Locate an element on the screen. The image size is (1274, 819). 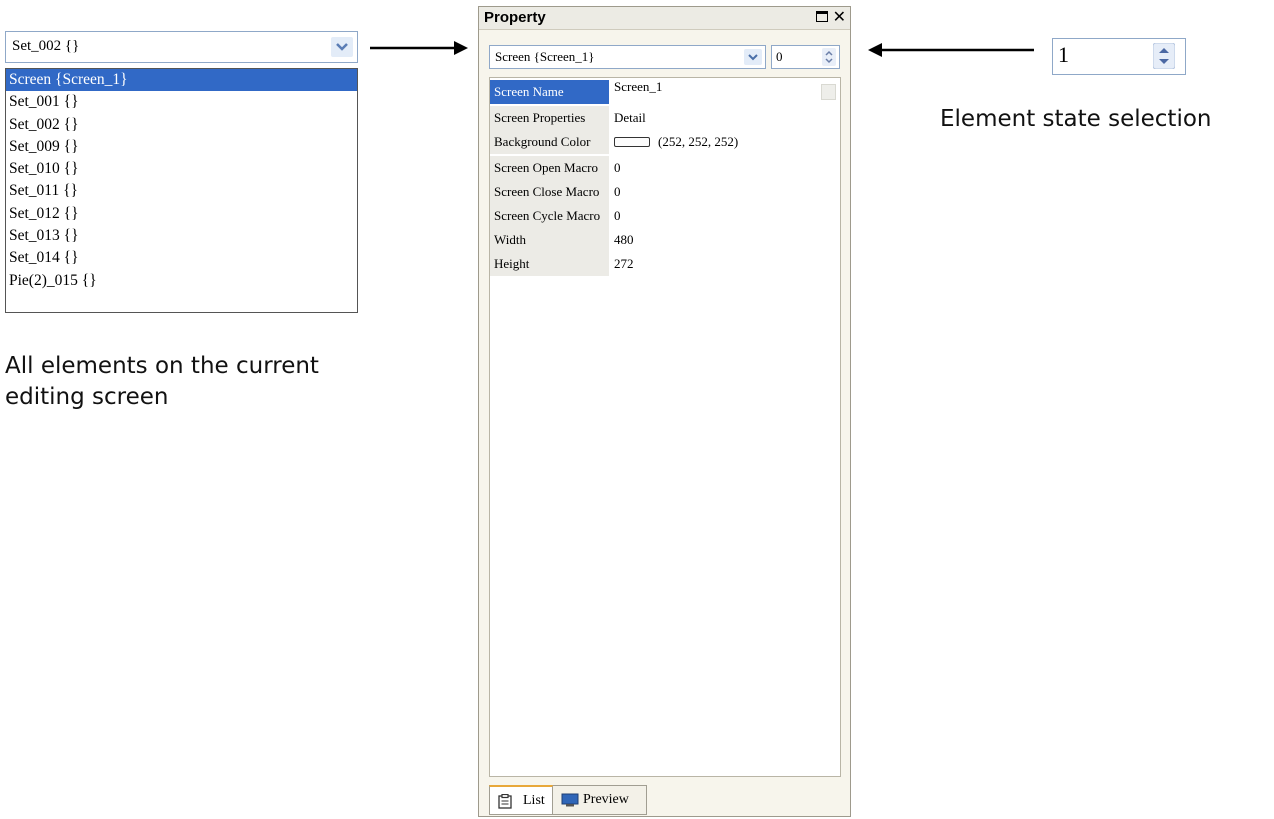
tab-list-label: List is located at coordinates (534, 800).